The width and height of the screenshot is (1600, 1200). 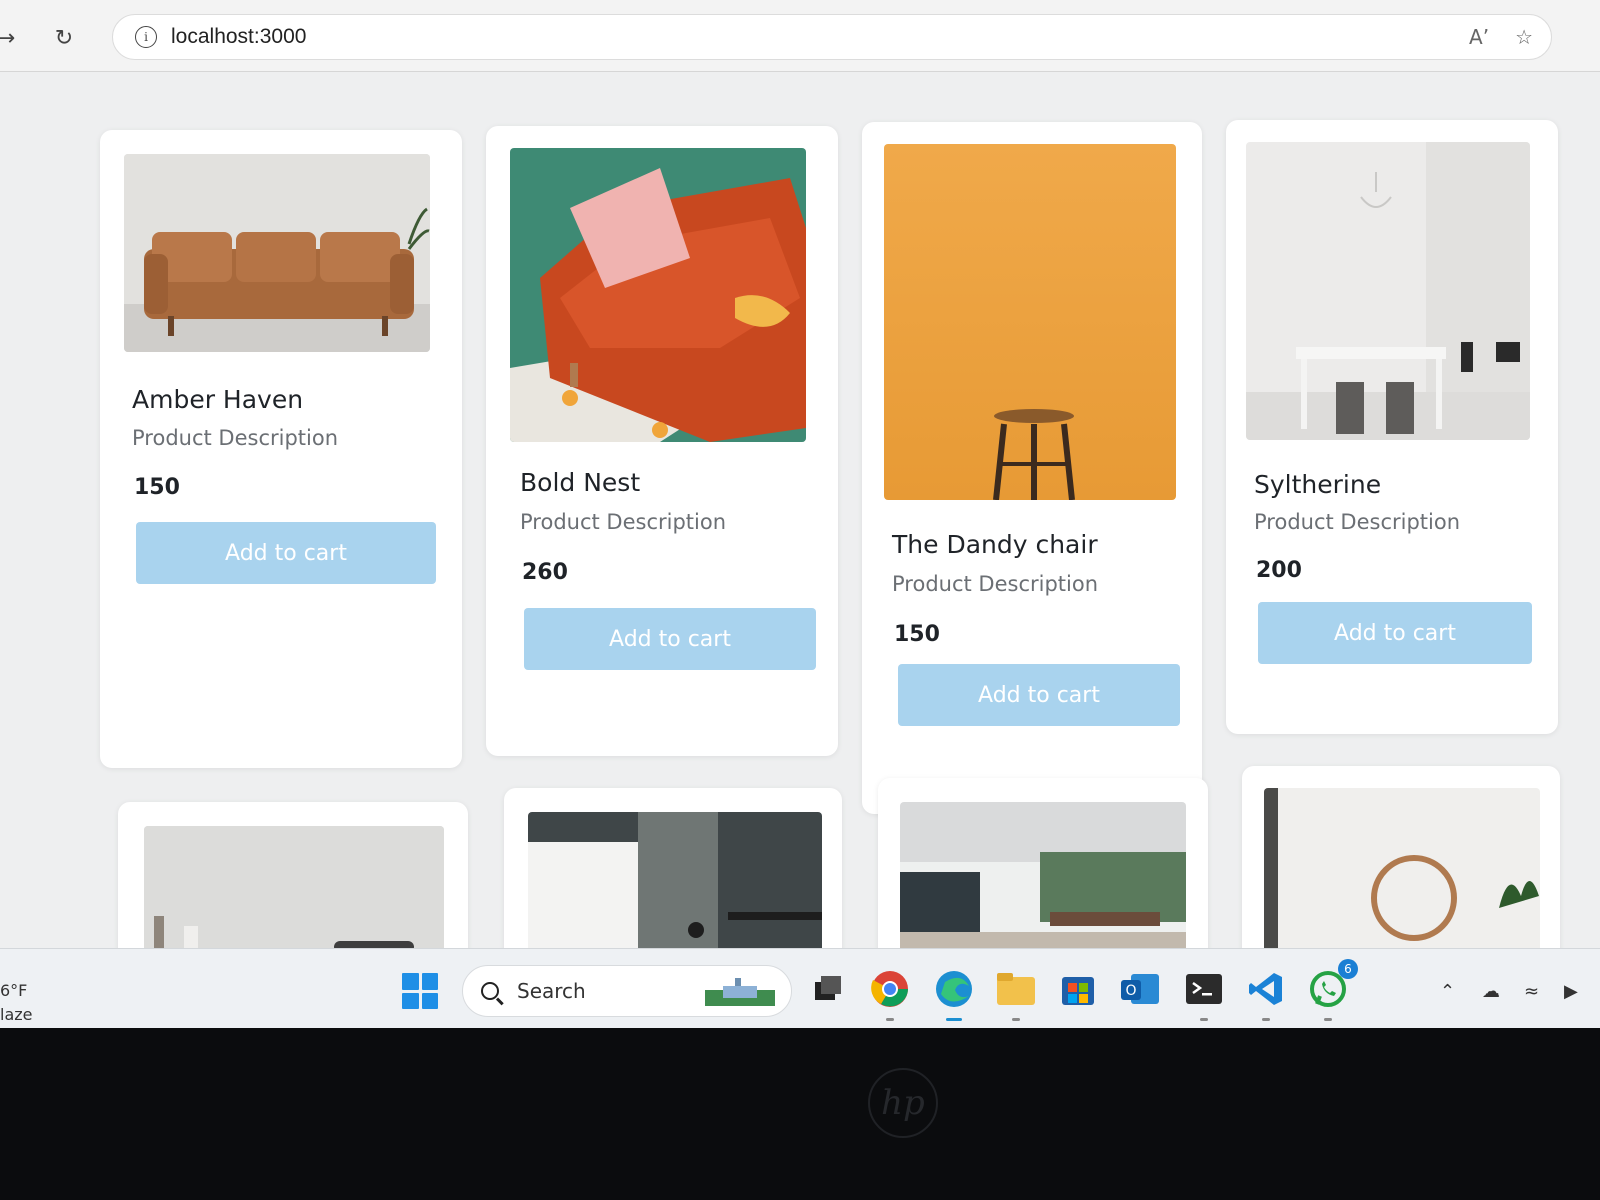 I want to click on reload-icon: ↻, so click(x=64, y=38).